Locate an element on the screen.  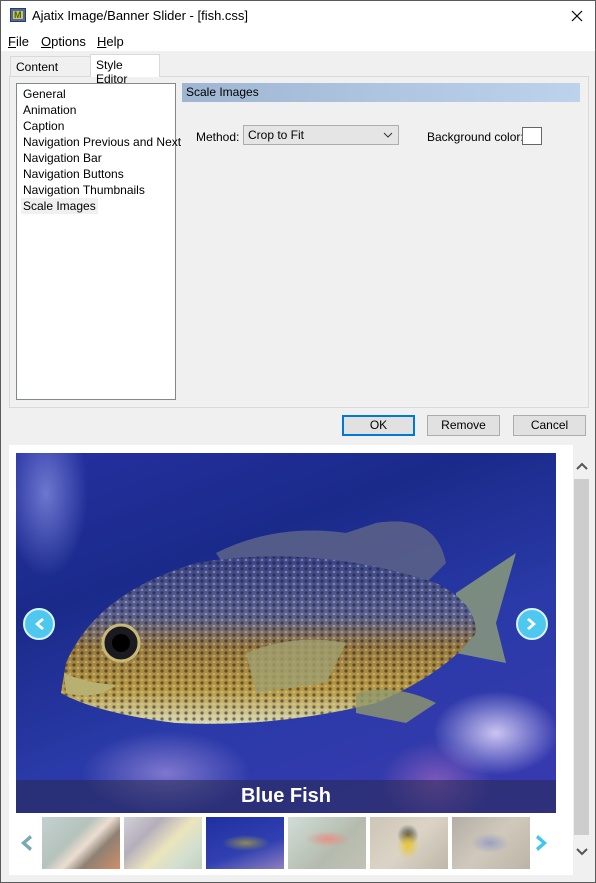
scroll-thumb is located at coordinates (581, 657).